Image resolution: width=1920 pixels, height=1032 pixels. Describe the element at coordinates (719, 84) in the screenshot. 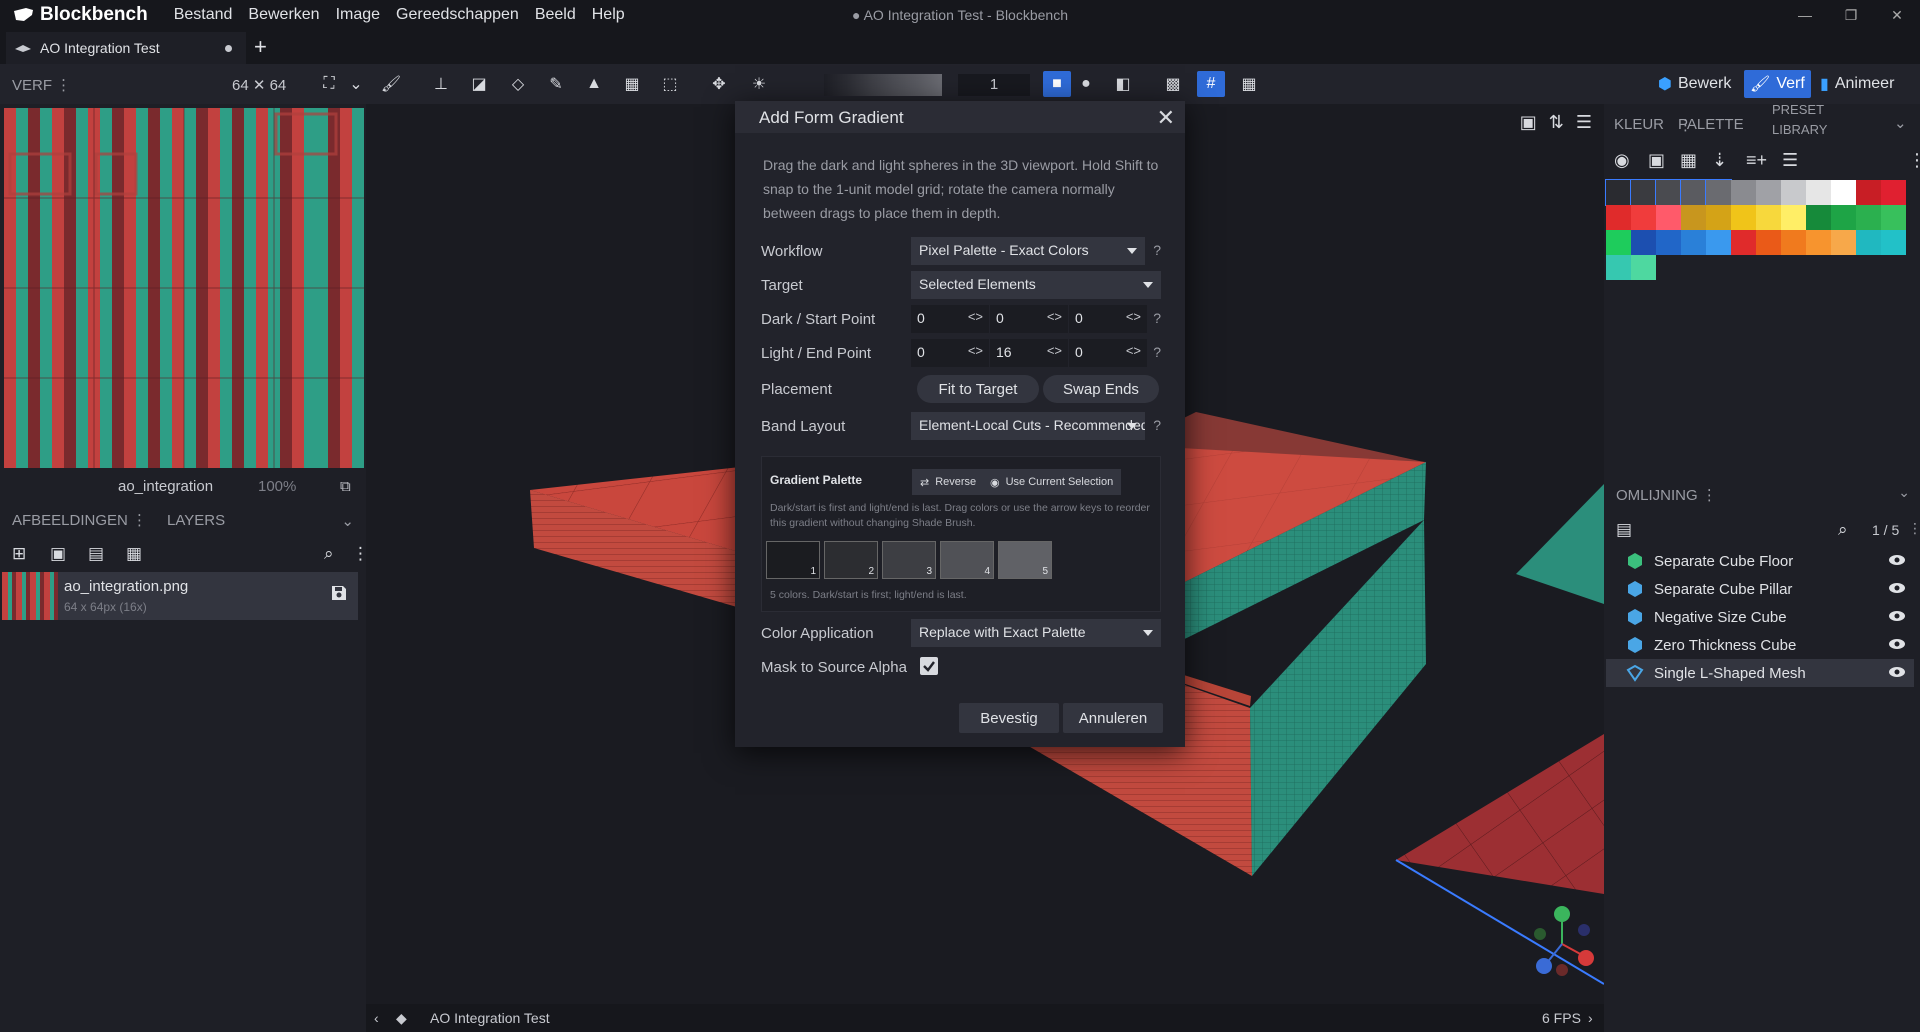

I see `move-icon: ✥` at that location.